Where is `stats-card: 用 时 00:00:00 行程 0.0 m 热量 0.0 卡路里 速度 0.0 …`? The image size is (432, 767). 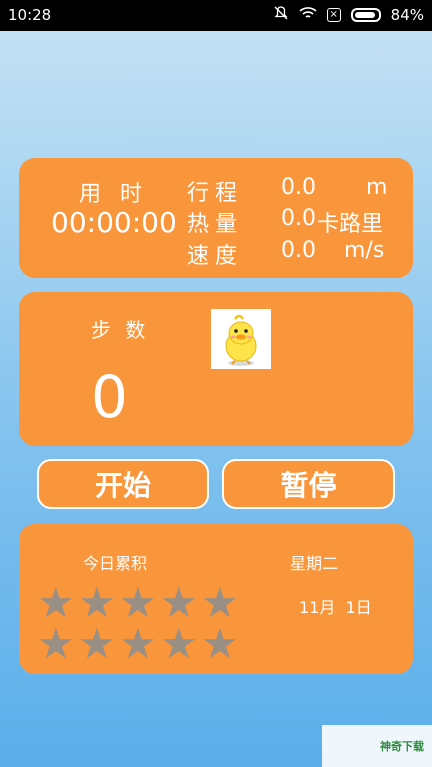
stats-card: 用 时 00:00:00 行程 0.0 m 热量 0.0 卡路里 速度 0.0 … is located at coordinates (216, 218).